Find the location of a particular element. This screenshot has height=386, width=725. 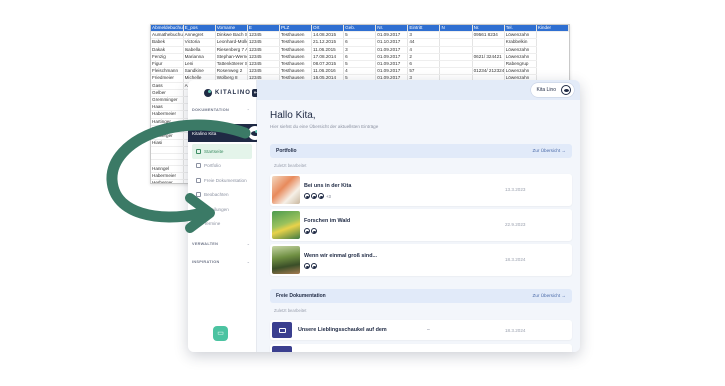

spreadsheet-cell: Stephan-Werner-Str. 26 is located at coordinates (231, 57).